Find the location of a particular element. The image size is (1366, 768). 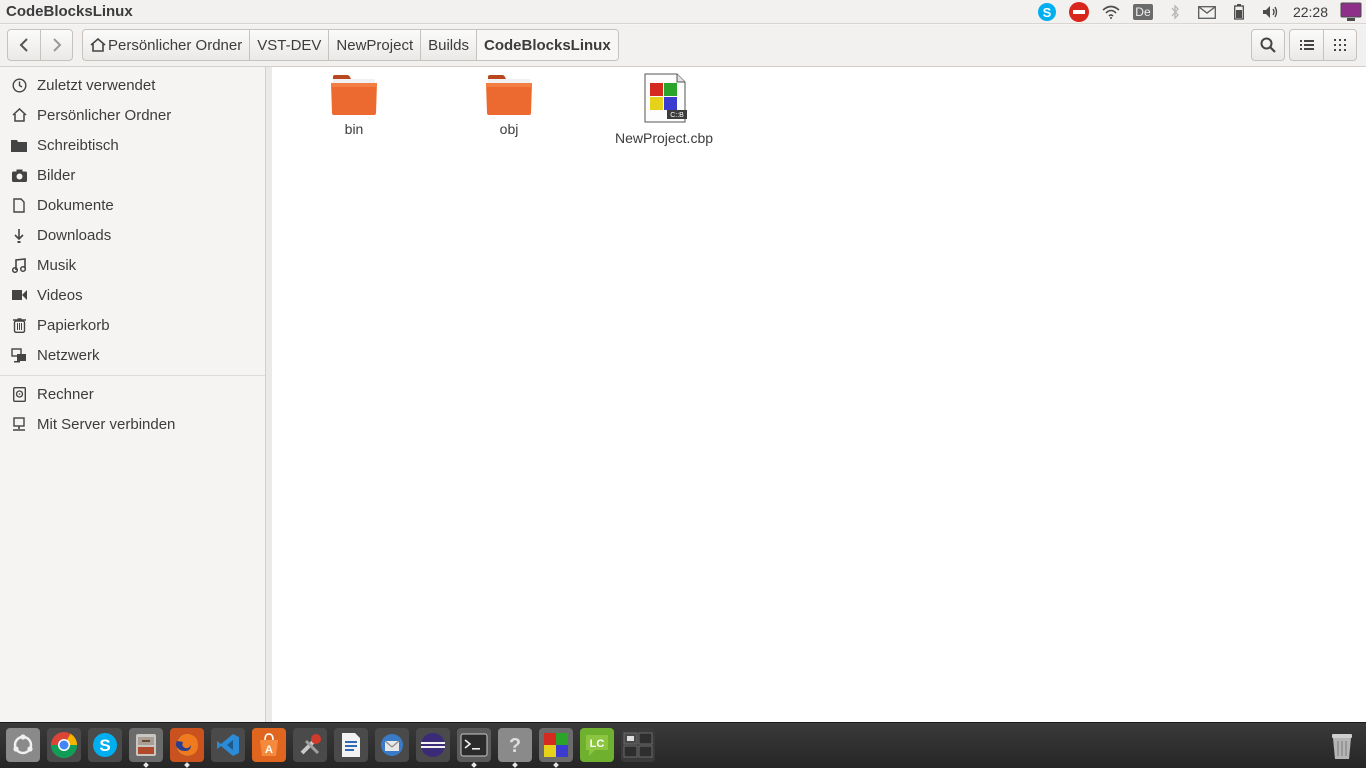

sidebar-item-label: Netzwerk is located at coordinates (68, 355).